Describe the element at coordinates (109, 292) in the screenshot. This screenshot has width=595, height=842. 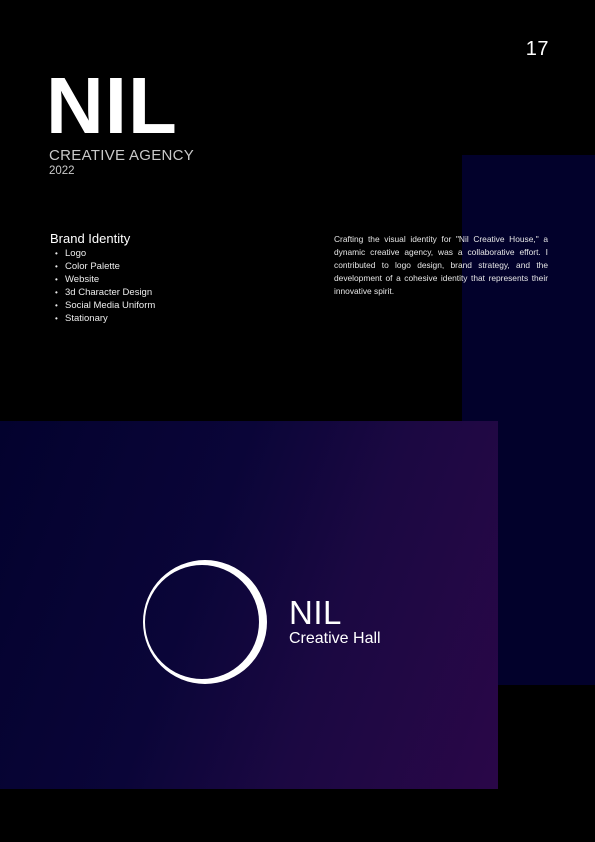
I see `list-item-label: 3d Character Design` at that location.